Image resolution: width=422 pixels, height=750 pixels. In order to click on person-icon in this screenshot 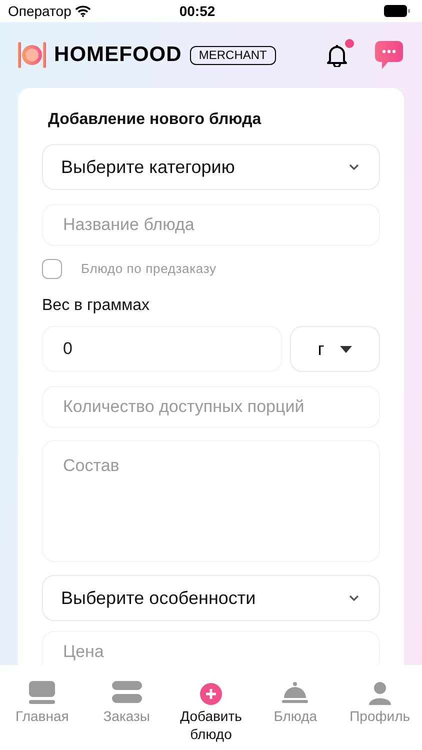, I will do `click(379, 693)`.